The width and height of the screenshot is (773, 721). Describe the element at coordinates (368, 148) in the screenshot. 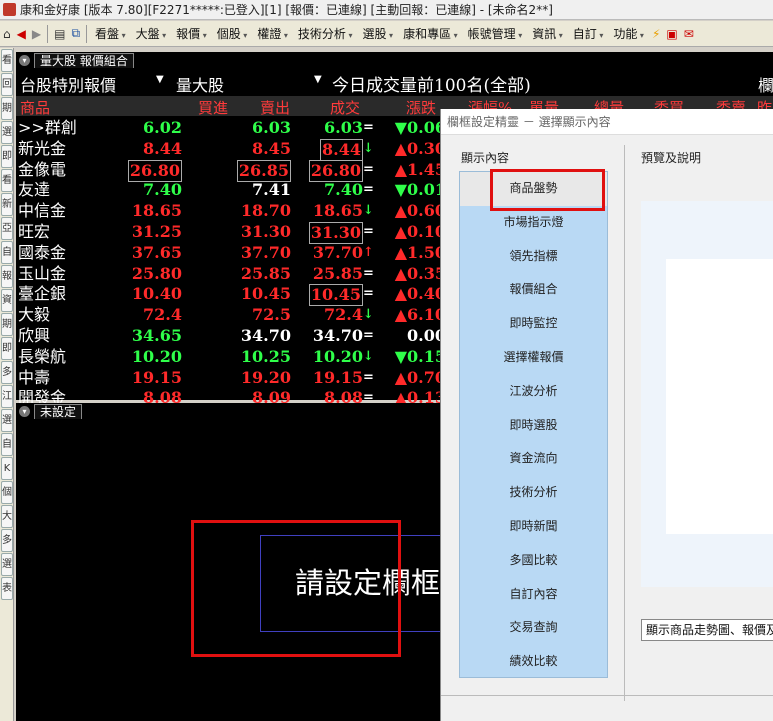

I see `quote-trend: ↓` at that location.